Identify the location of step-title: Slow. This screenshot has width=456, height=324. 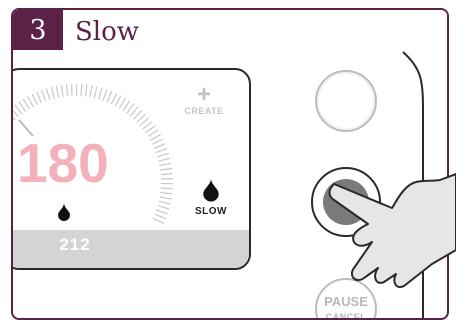
(107, 32).